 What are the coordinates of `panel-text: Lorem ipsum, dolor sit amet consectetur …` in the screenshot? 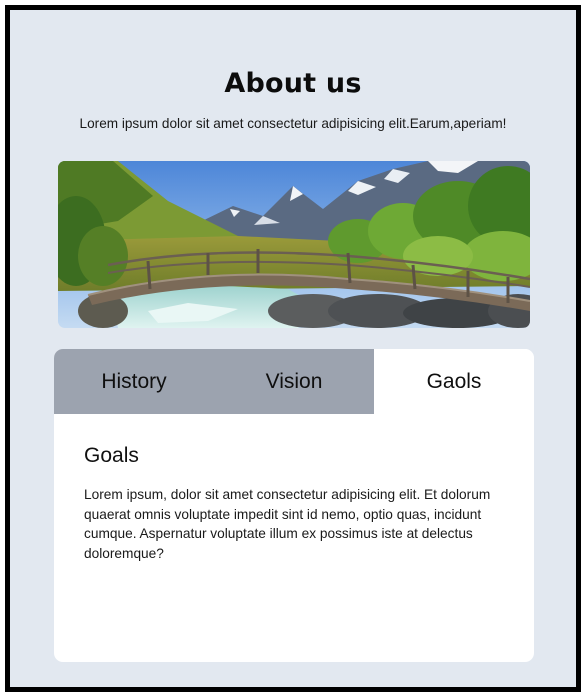 It's located at (287, 524).